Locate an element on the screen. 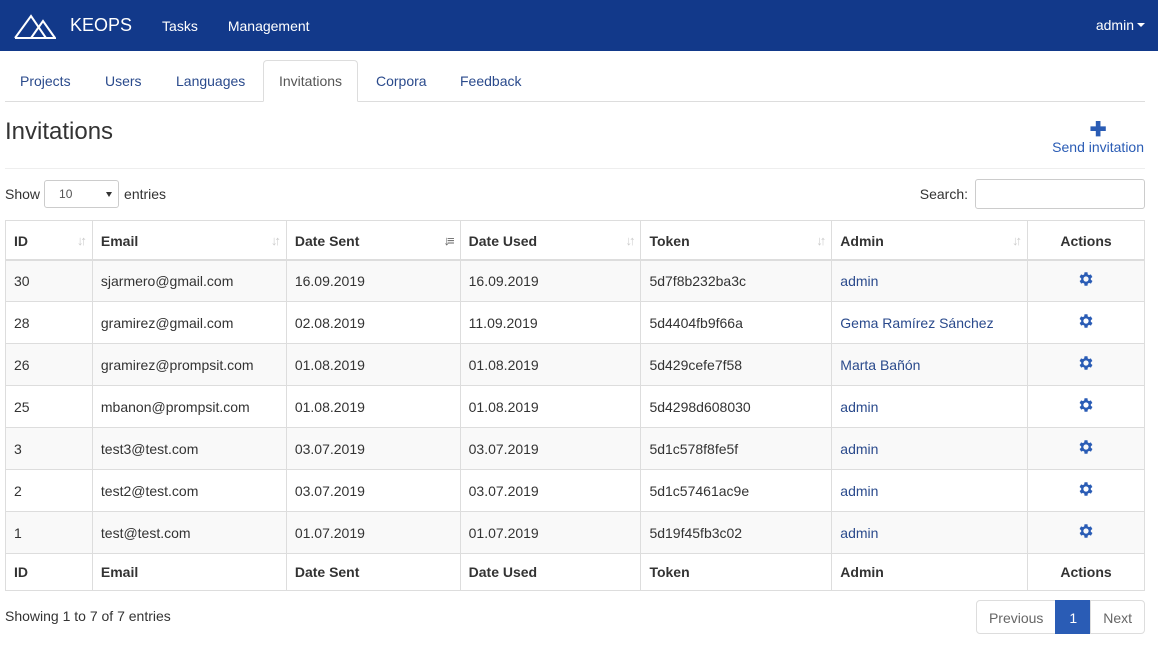 This screenshot has height=646, width=1158. table-info: Showing 1 to 7 of 7 entries is located at coordinates (88, 616).